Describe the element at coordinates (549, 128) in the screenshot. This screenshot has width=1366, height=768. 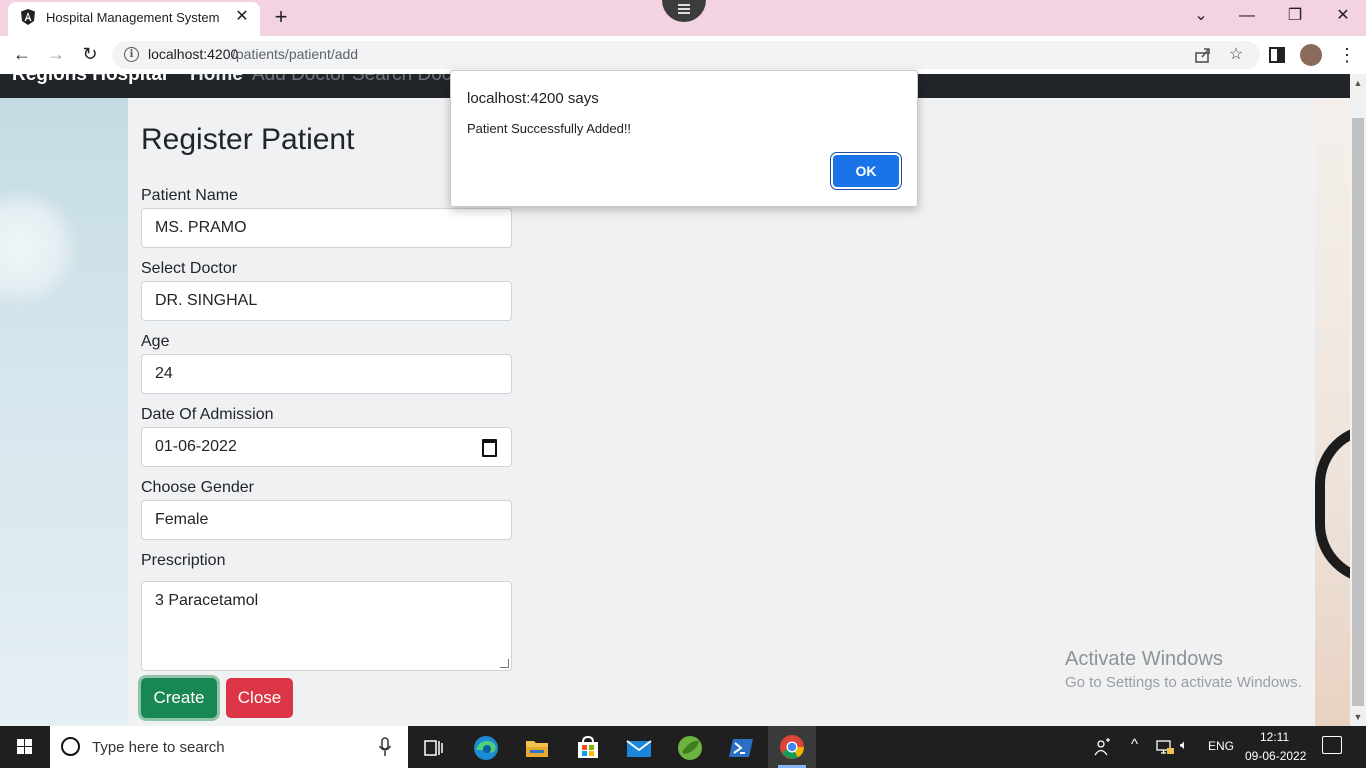
I see `alert-message: Patient Successfully Added!!` at that location.